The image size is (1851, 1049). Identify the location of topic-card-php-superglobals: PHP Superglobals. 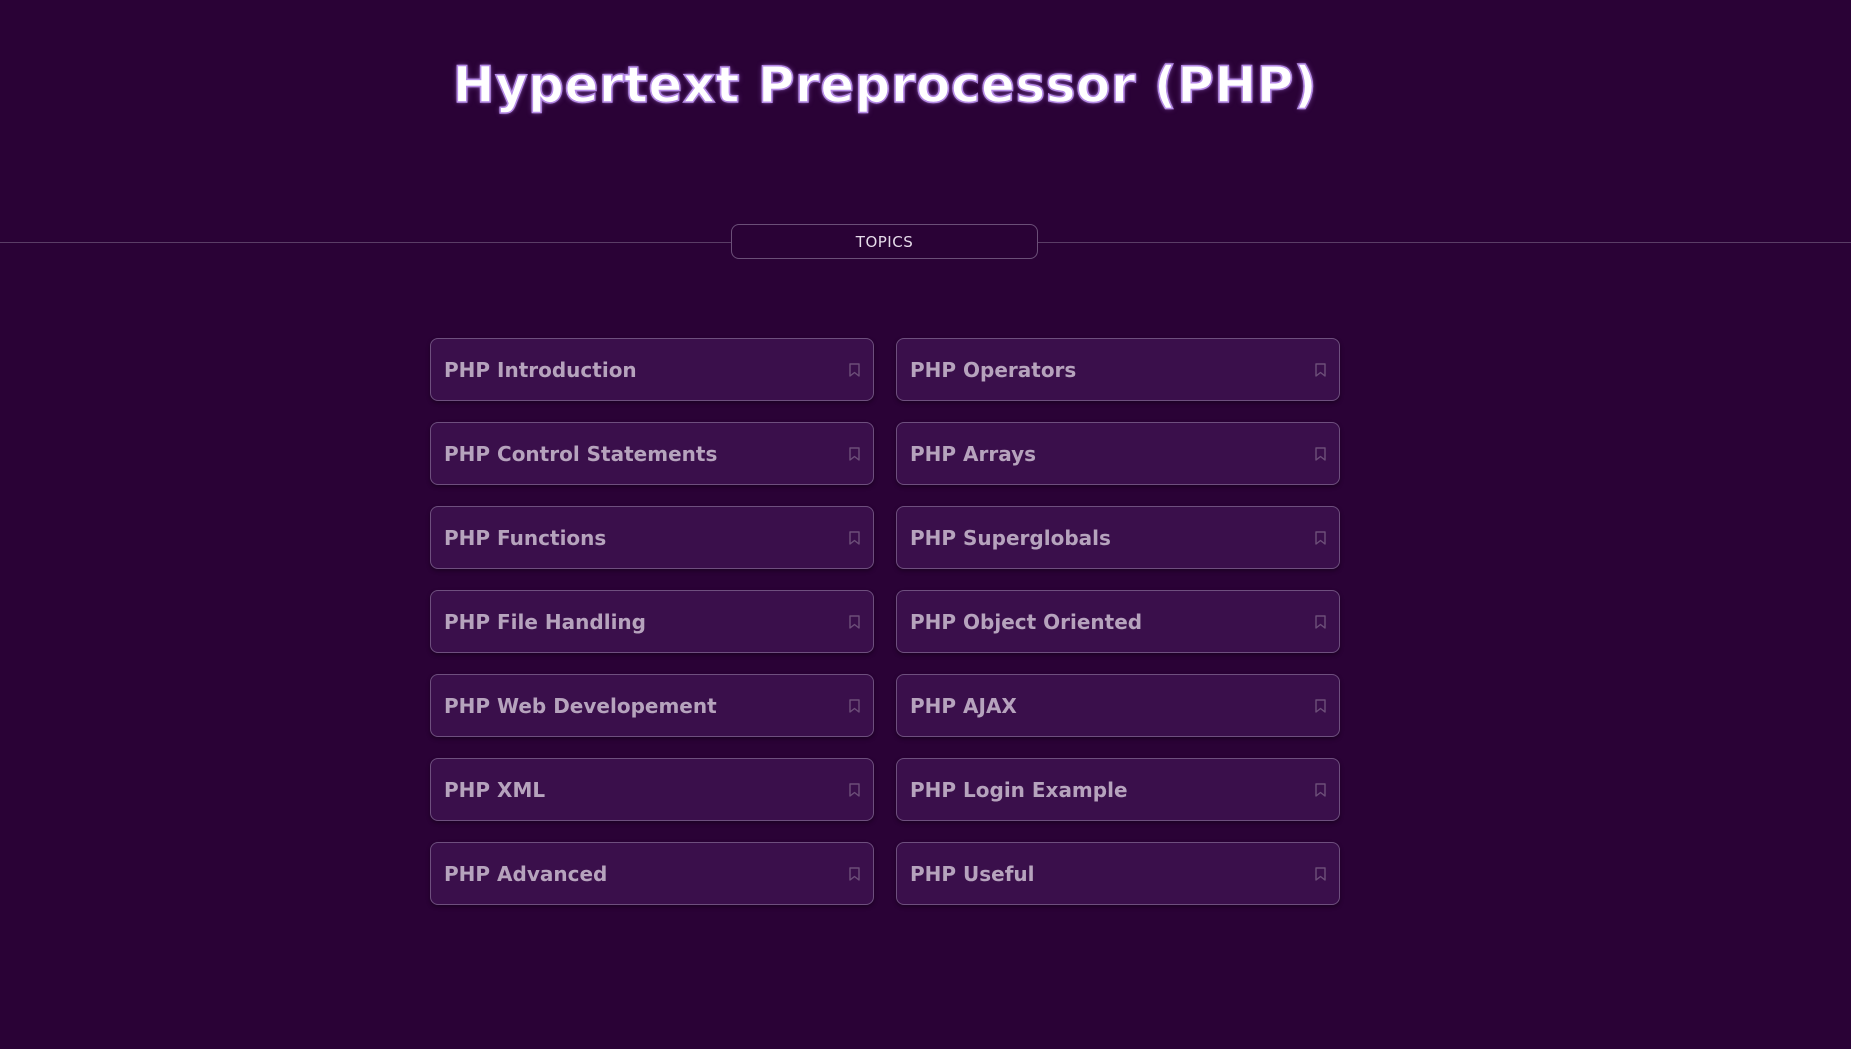
(1118, 537).